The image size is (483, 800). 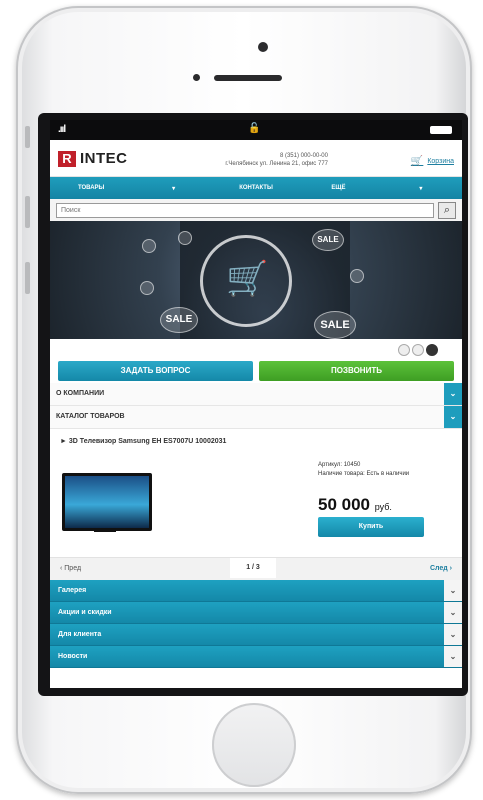 I want to click on cart-icon: 🛒, so click(x=417, y=161).